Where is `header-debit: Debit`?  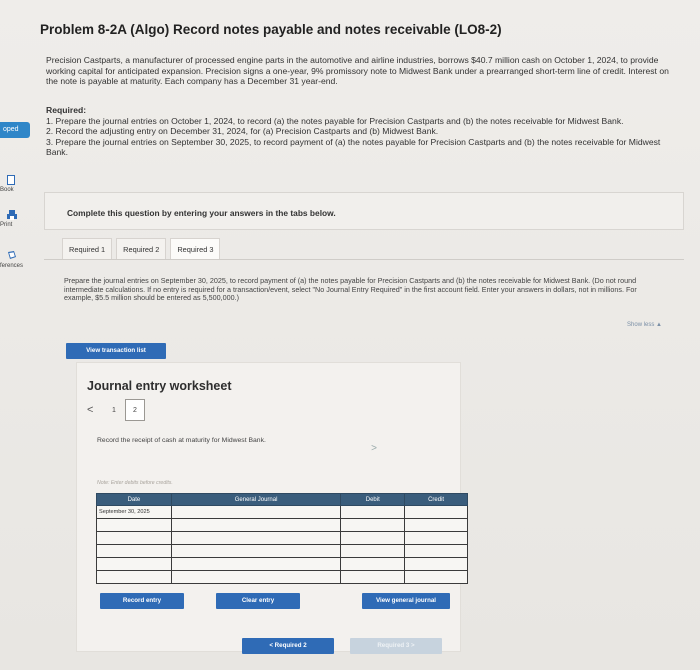 header-debit: Debit is located at coordinates (373, 499).